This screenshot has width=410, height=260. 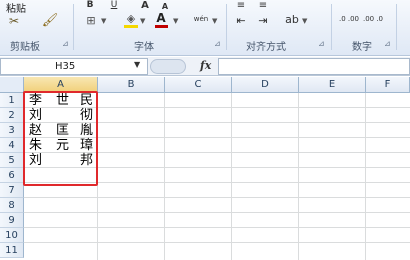 What do you see at coordinates (332, 85) in the screenshot?
I see `column-header-e: E` at bounding box center [332, 85].